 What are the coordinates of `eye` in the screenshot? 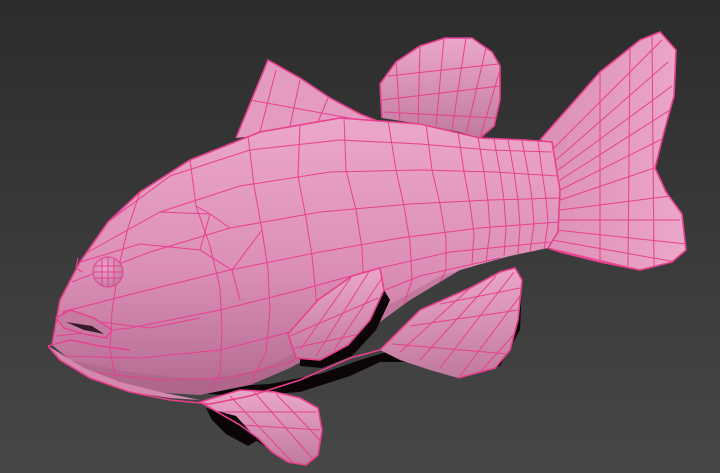 It's located at (108, 272).